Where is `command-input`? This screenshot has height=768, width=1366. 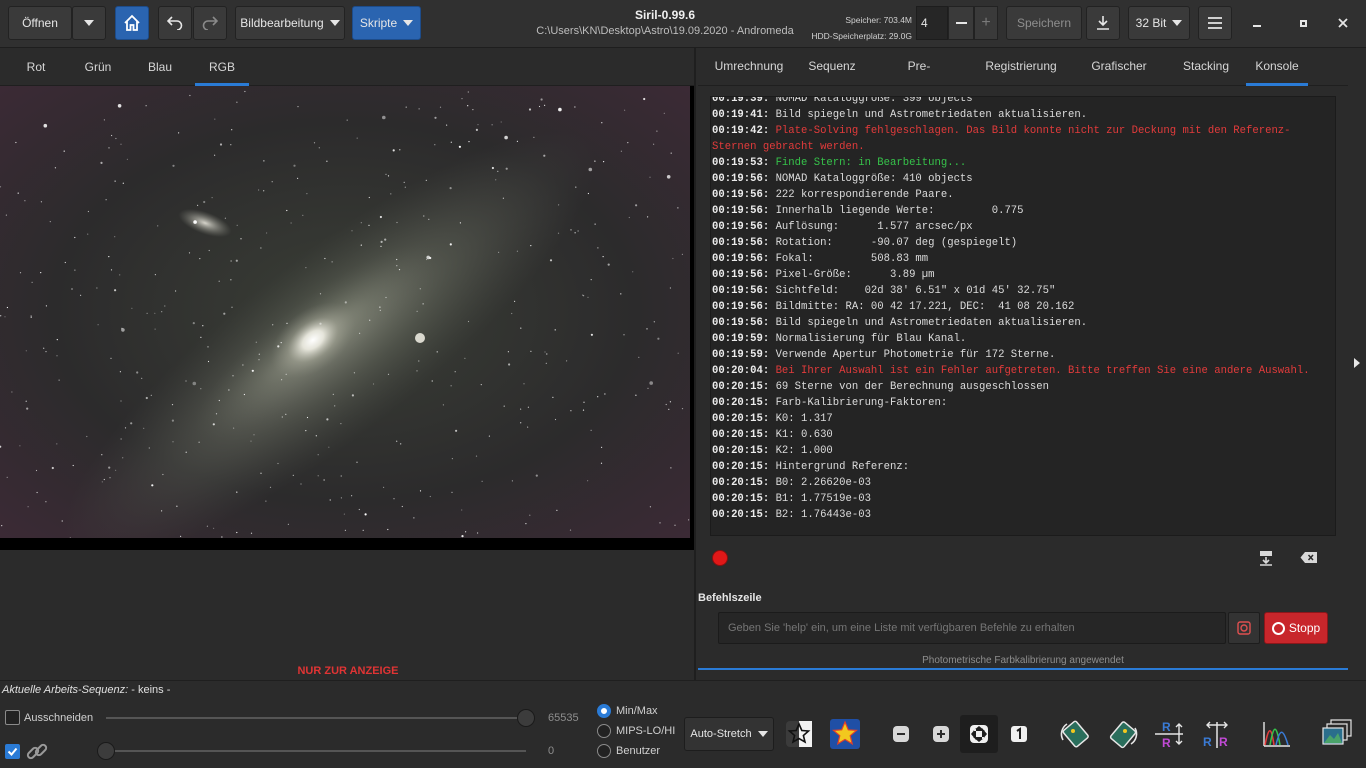
command-input is located at coordinates (972, 628).